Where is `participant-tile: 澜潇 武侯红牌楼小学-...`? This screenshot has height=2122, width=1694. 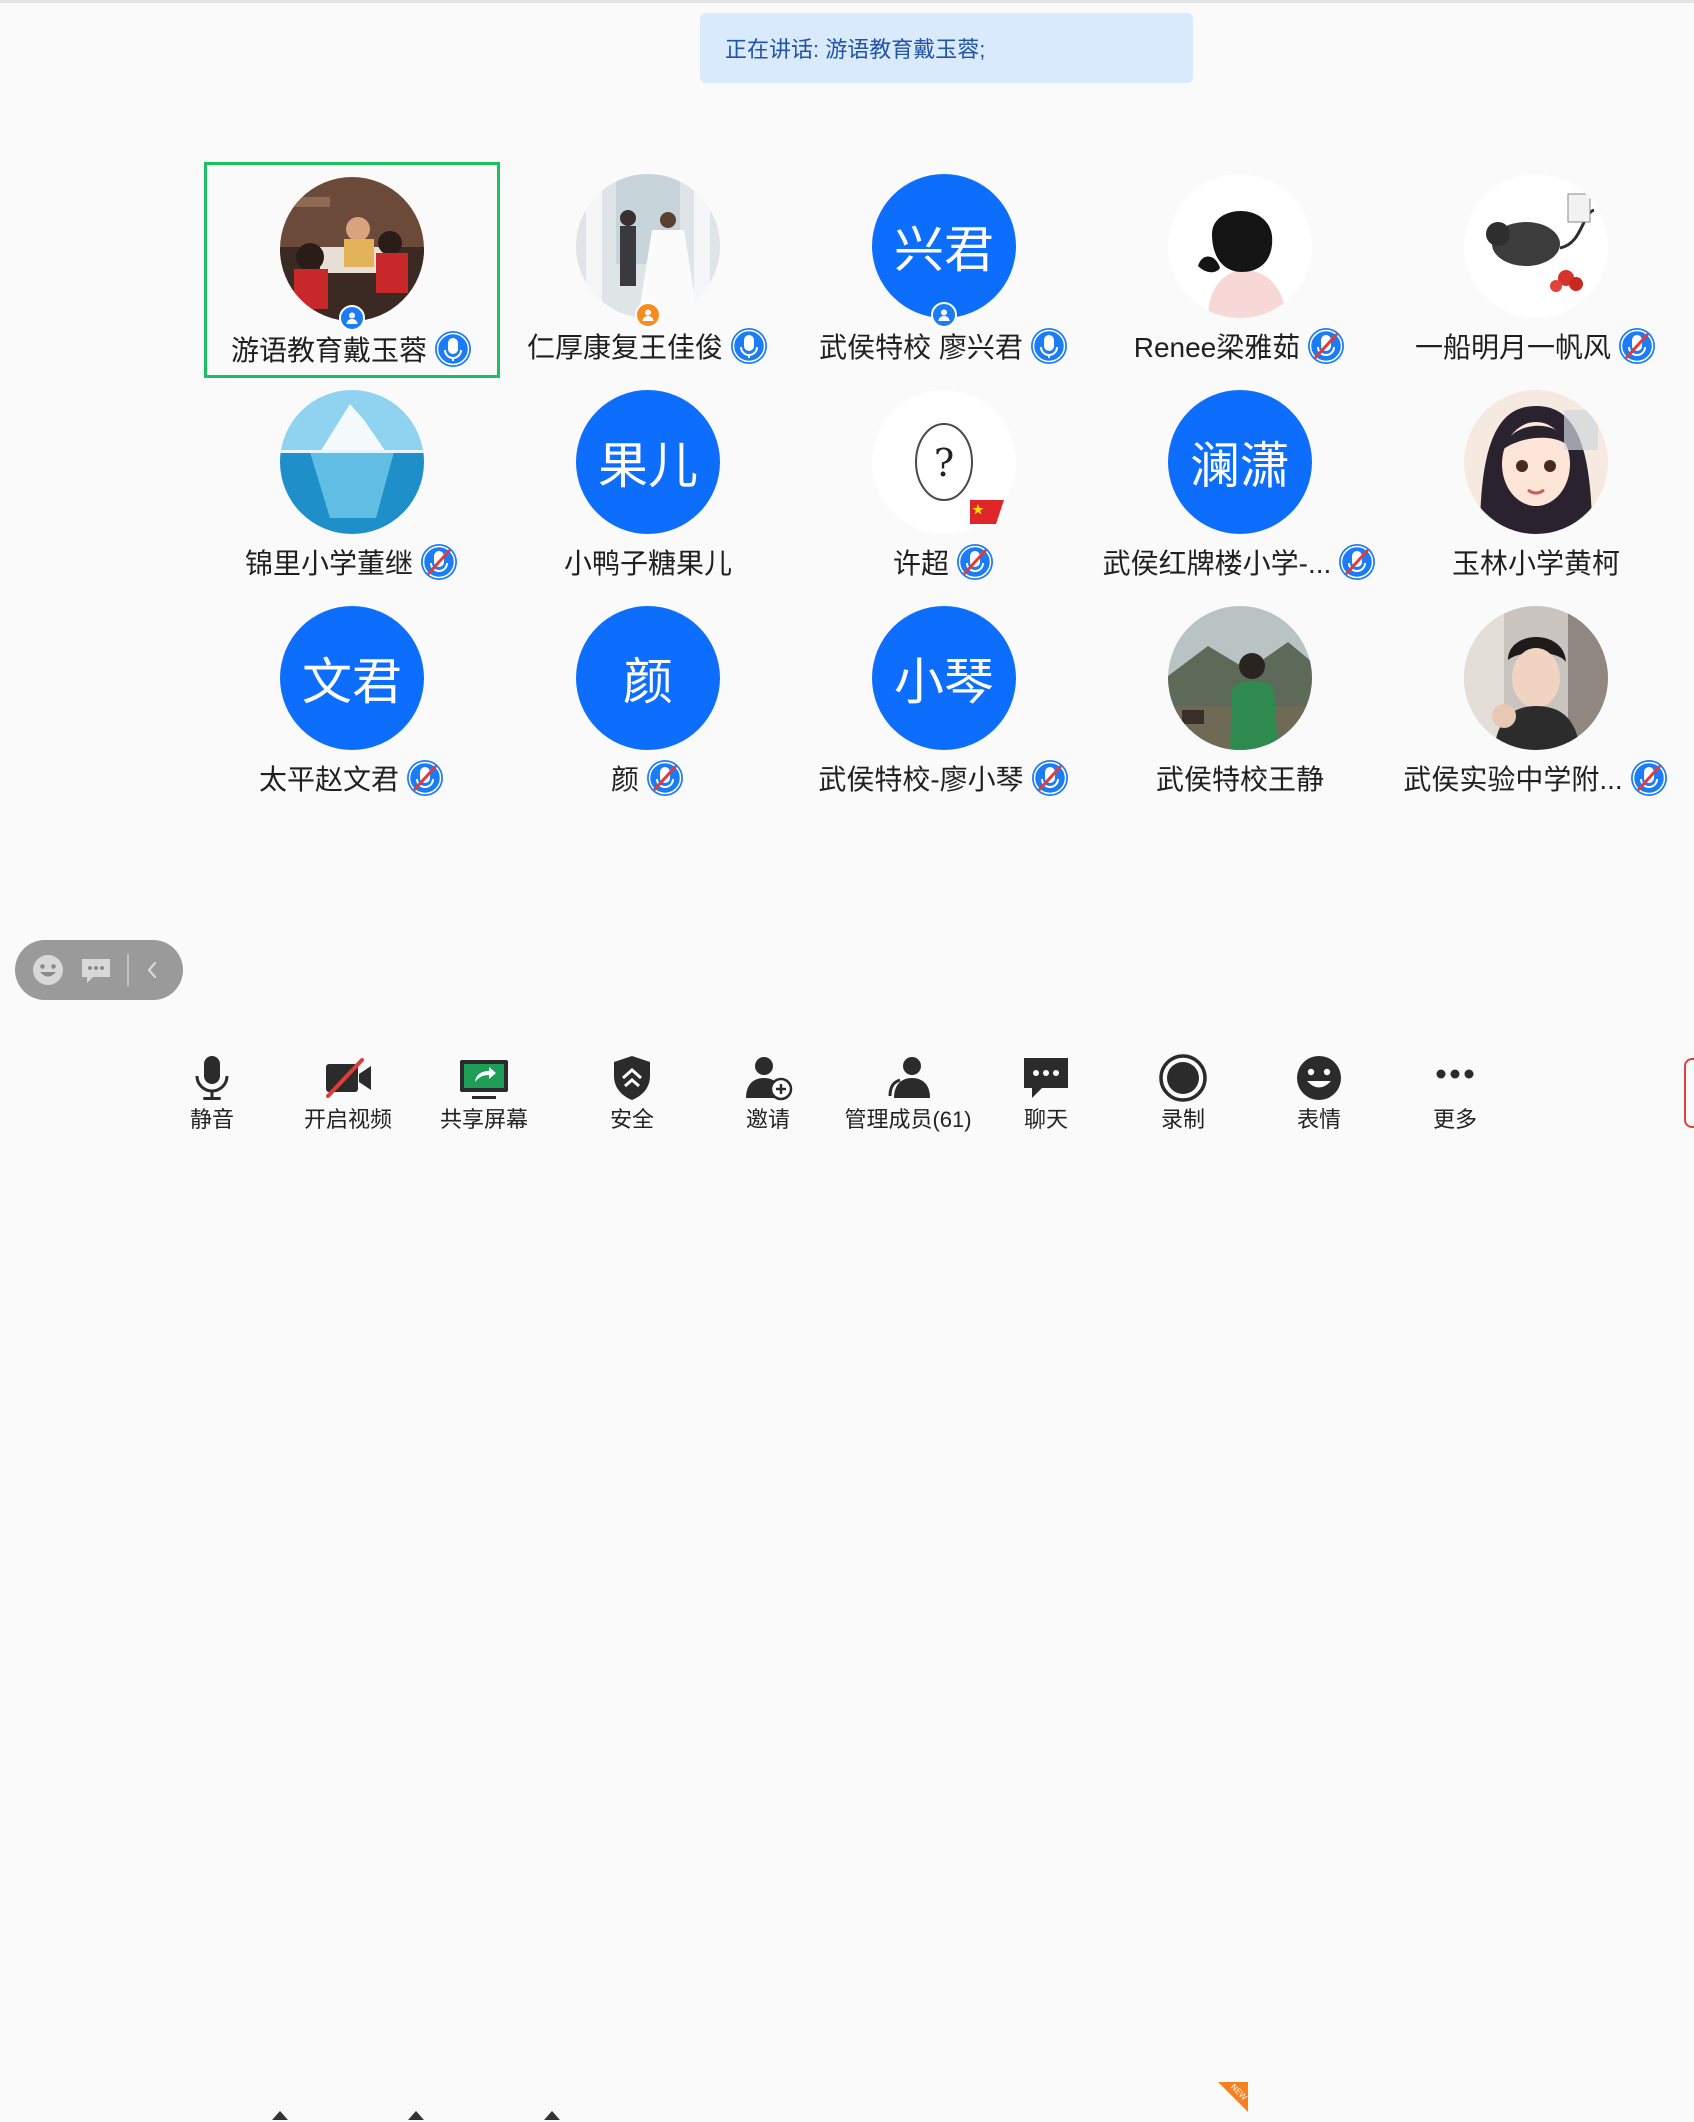
participant-tile: 澜潇 武侯红牌楼小学-... is located at coordinates (1240, 486).